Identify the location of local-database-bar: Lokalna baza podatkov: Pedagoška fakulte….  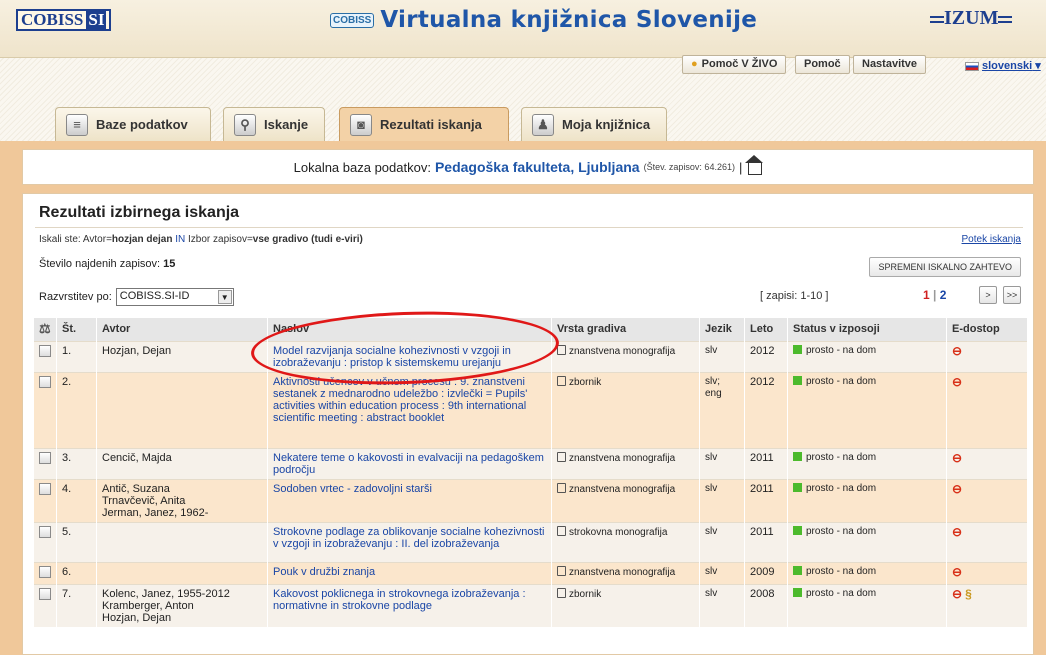
(528, 167).